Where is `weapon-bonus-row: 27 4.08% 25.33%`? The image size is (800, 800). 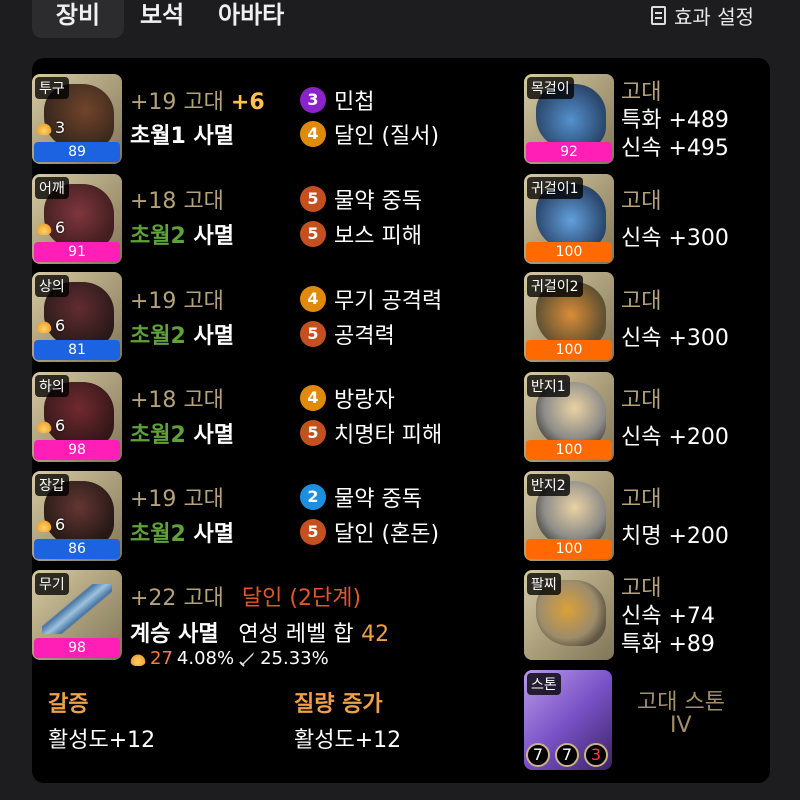
weapon-bonus-row: 27 4.08% 25.33% is located at coordinates (229, 658).